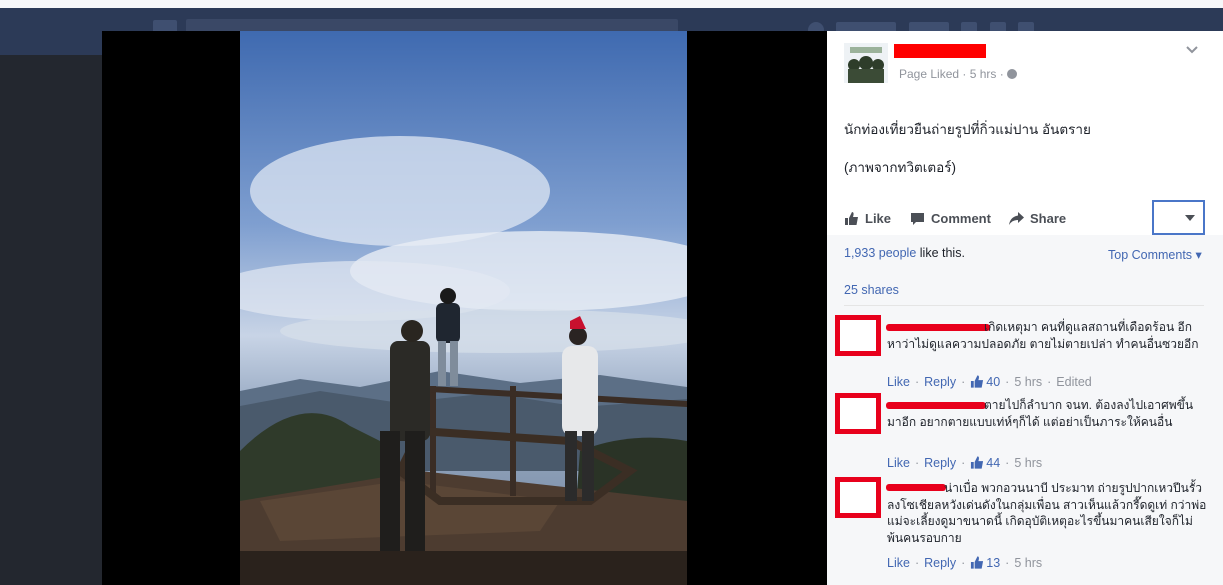  I want to click on post-meta-text: Page Liked · 5 hrs ·, so click(951, 74).